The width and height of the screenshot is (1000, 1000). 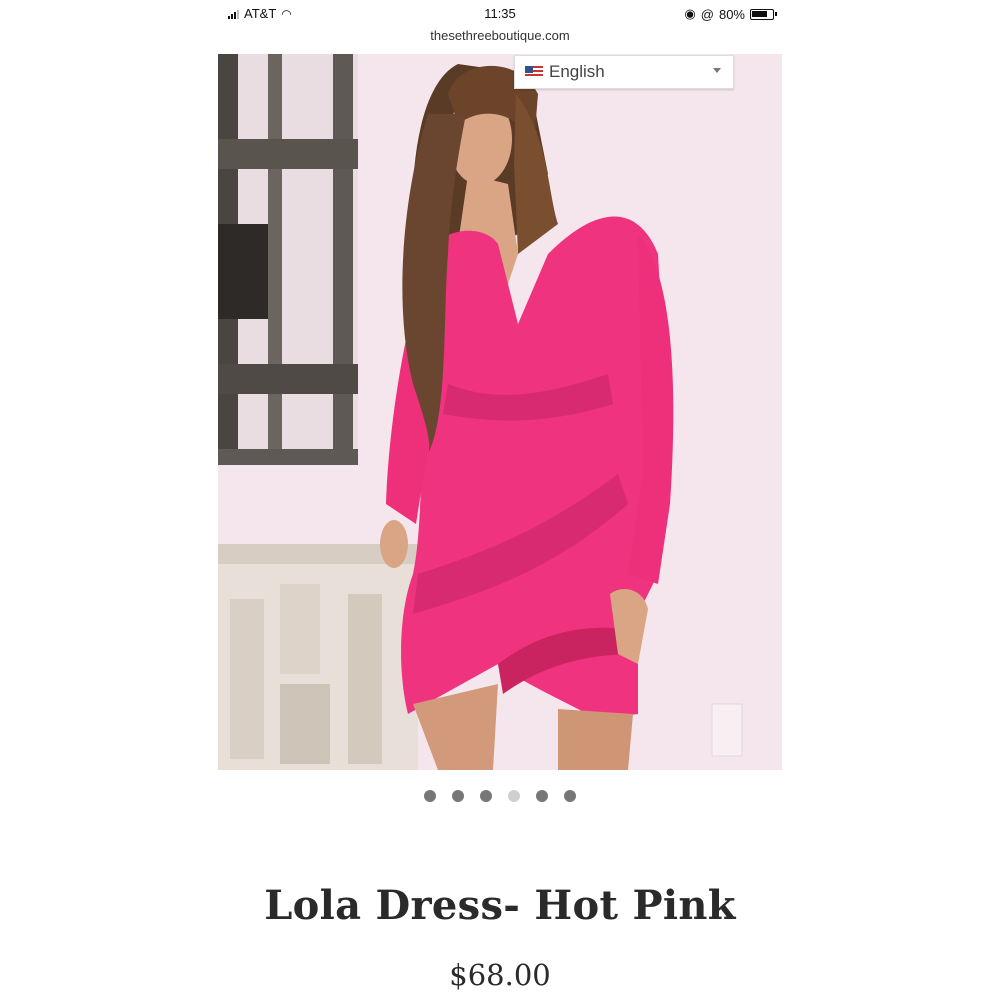 What do you see at coordinates (763, 14) in the screenshot?
I see `battery-icon` at bounding box center [763, 14].